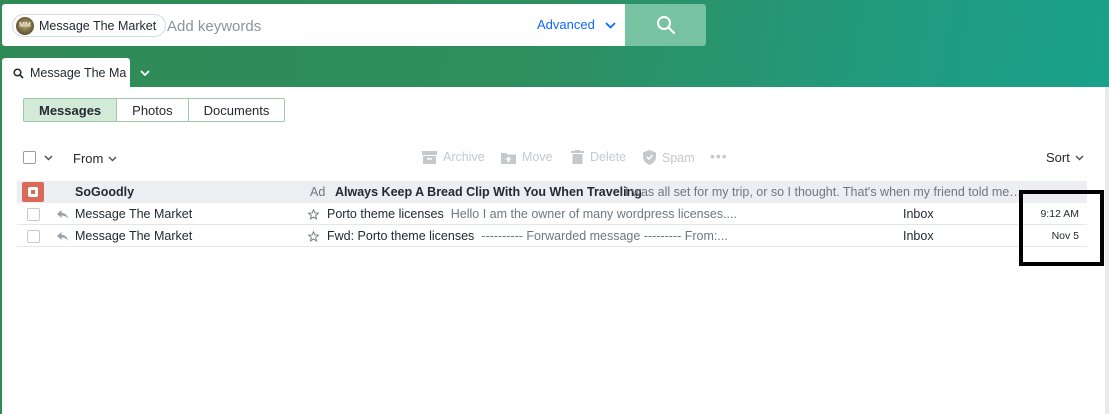 The height and width of the screenshot is (414, 1109). Describe the element at coordinates (1058, 157) in the screenshot. I see `sort-label: Sort` at that location.